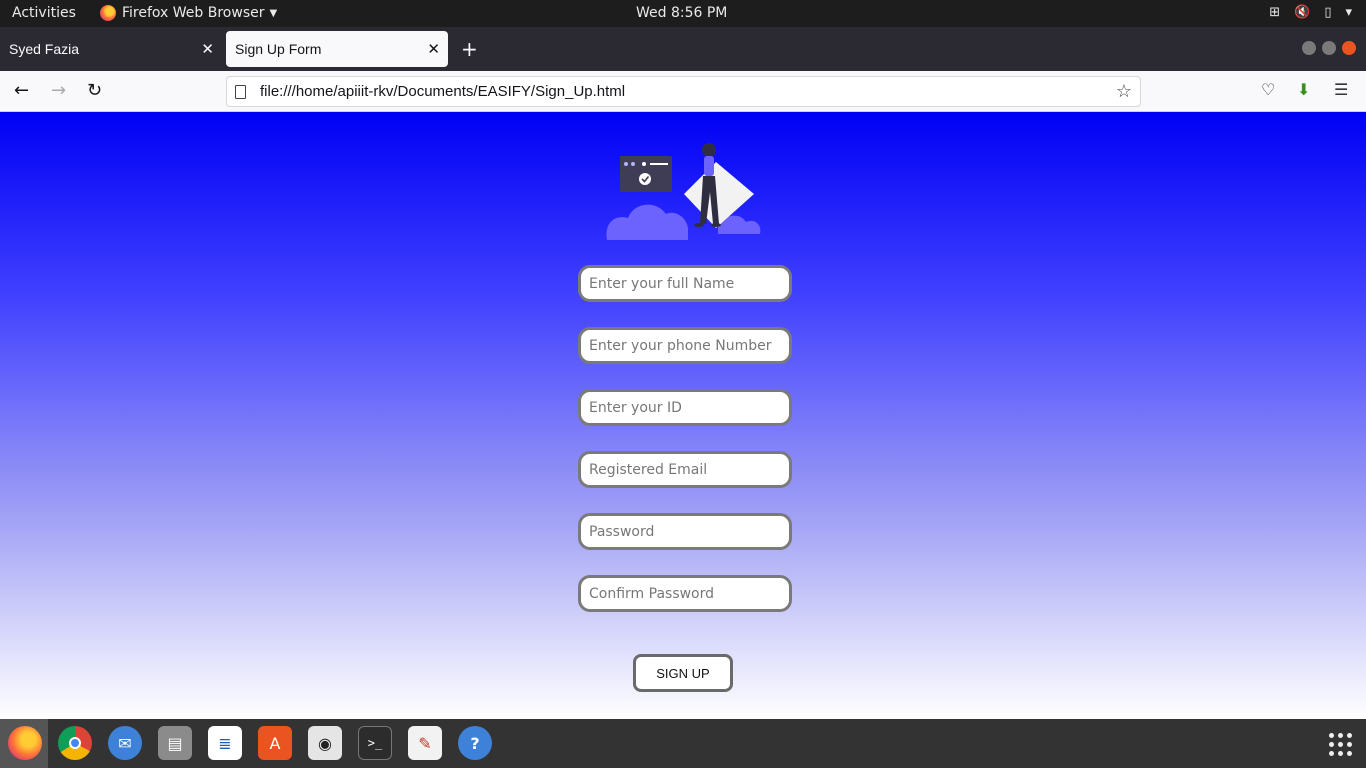 This screenshot has width=1366, height=768. I want to click on forward-arrow-icon: →, so click(58, 90).